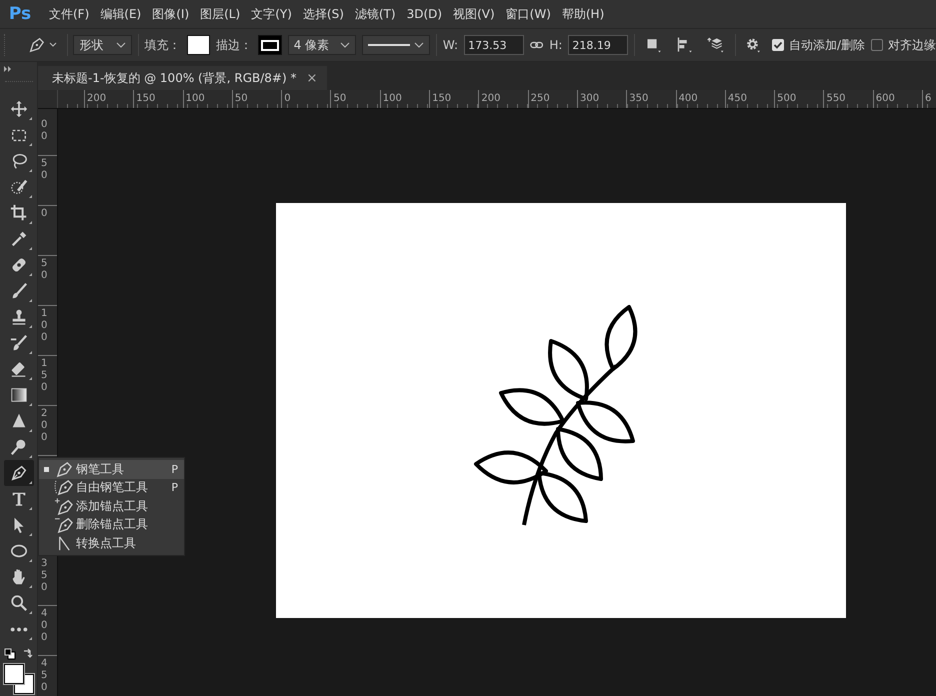 Image resolution: width=936 pixels, height=696 pixels. I want to click on hand-icon, so click(19, 577).